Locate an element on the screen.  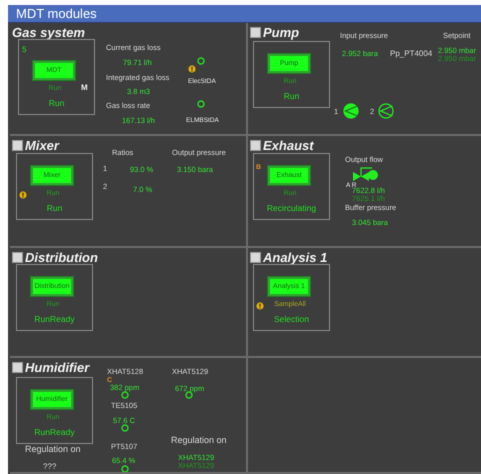
state-text: Recirculating is located at coordinates (292, 208).